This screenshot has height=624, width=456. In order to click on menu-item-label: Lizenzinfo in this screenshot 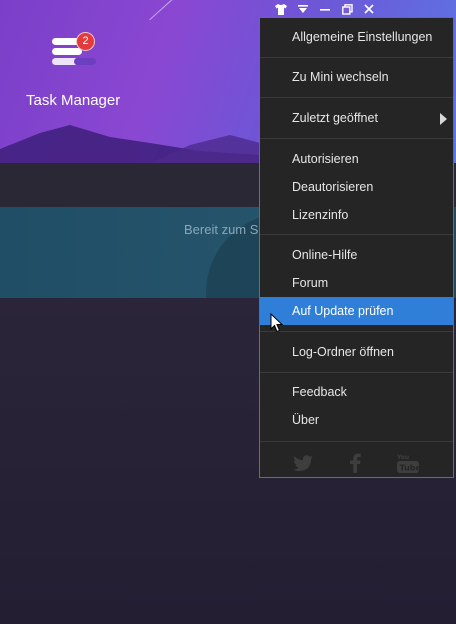, I will do `click(320, 215)`.